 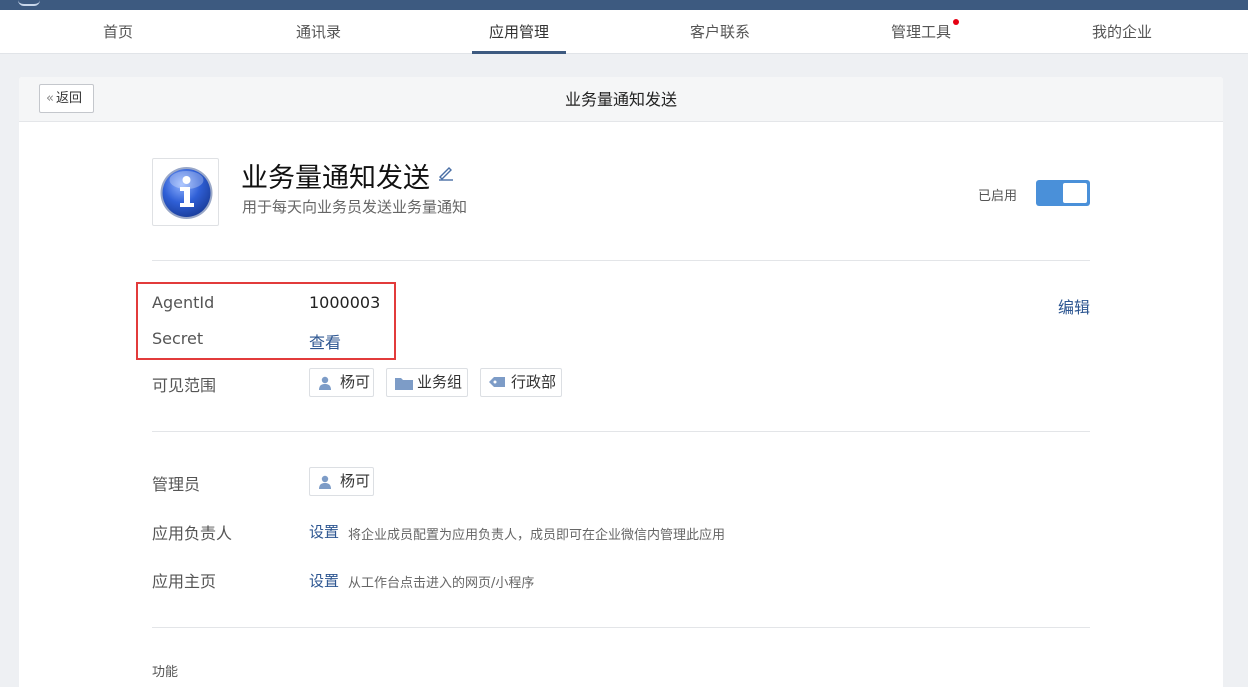 I want to click on folder-icon, so click(x=404, y=384).